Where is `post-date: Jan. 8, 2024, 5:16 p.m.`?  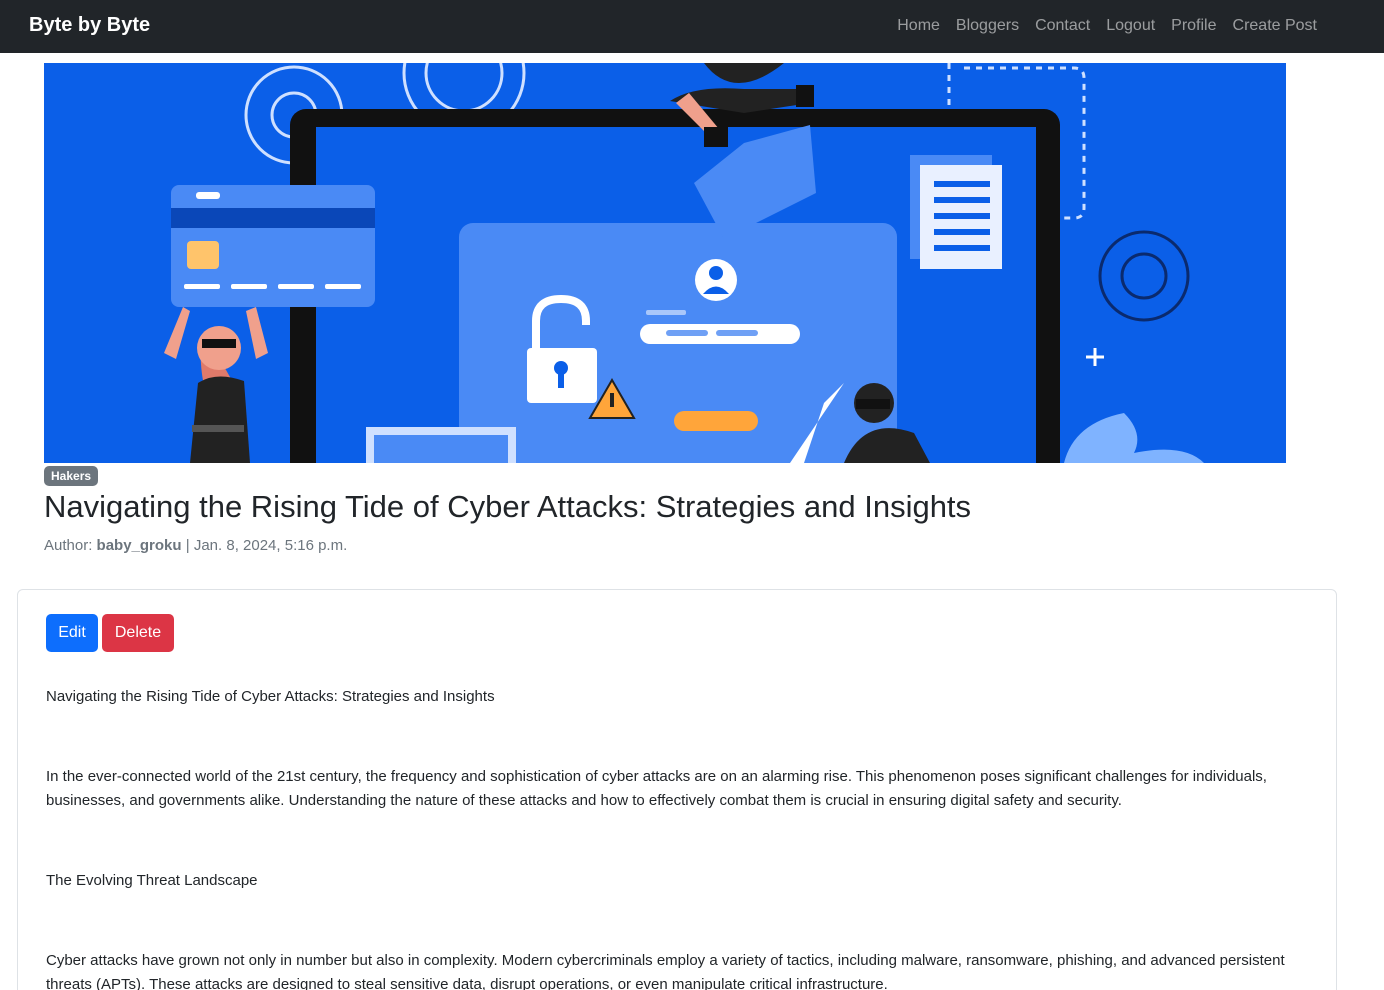 post-date: Jan. 8, 2024, 5:16 p.m. is located at coordinates (270, 545).